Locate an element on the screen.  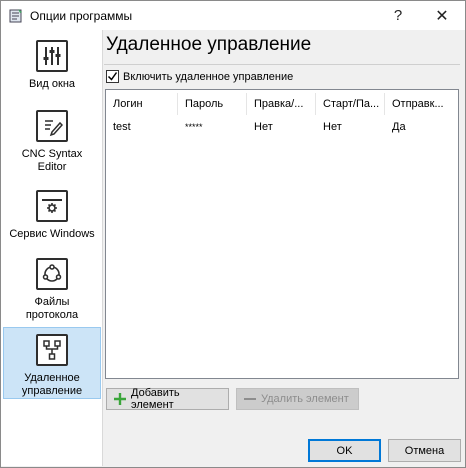
column-login: Логин is located at coordinates (142, 104).